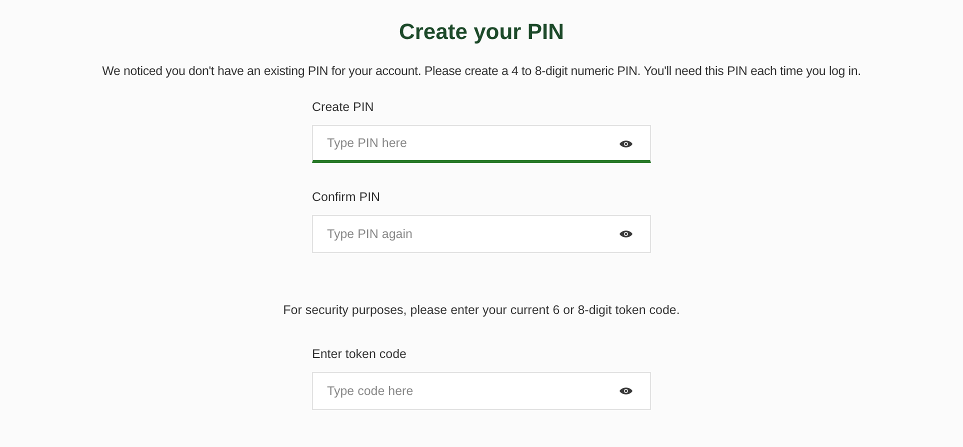 The height and width of the screenshot is (447, 963). Describe the element at coordinates (481, 143) in the screenshot. I see `input-field: Type PIN here` at that location.